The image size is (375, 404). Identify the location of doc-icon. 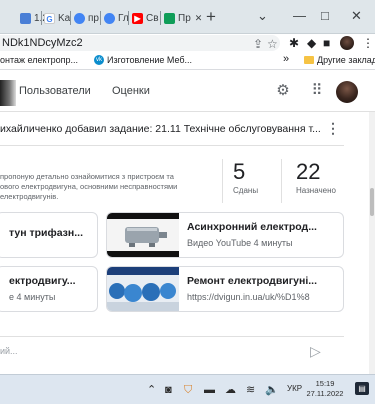
(25, 18).